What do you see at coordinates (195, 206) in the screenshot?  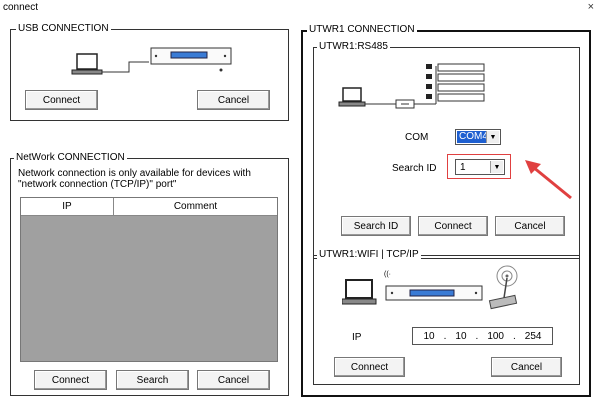 I see `column-header-comment: Comment` at bounding box center [195, 206].